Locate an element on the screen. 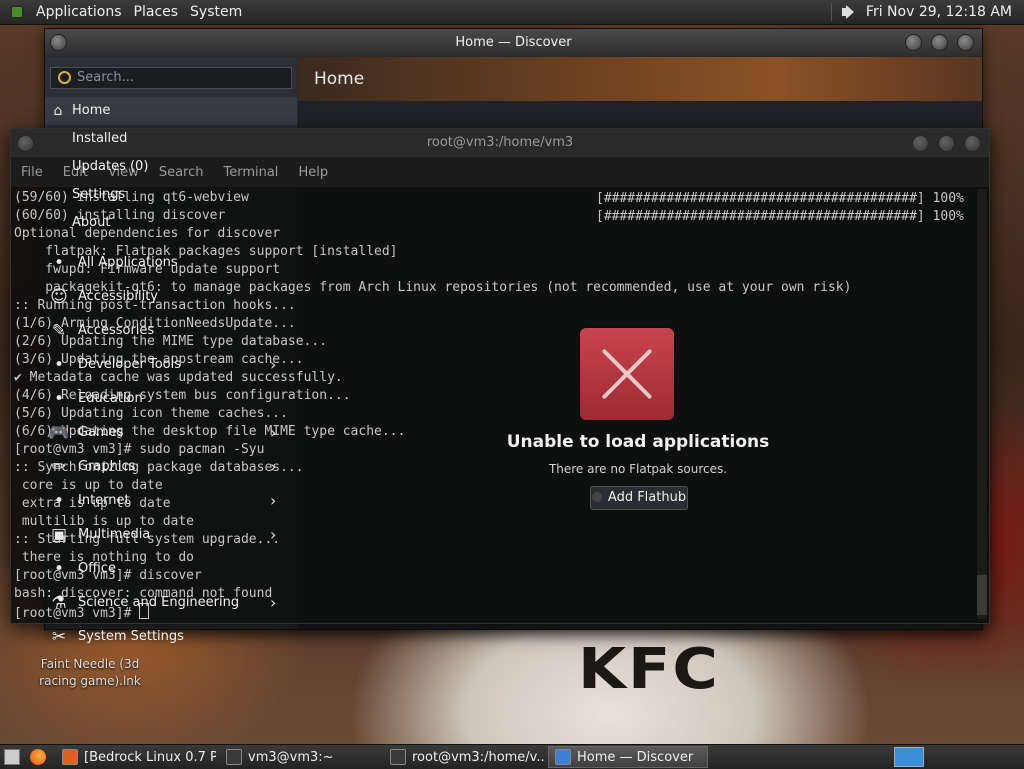  minimize-button is located at coordinates (913, 42).